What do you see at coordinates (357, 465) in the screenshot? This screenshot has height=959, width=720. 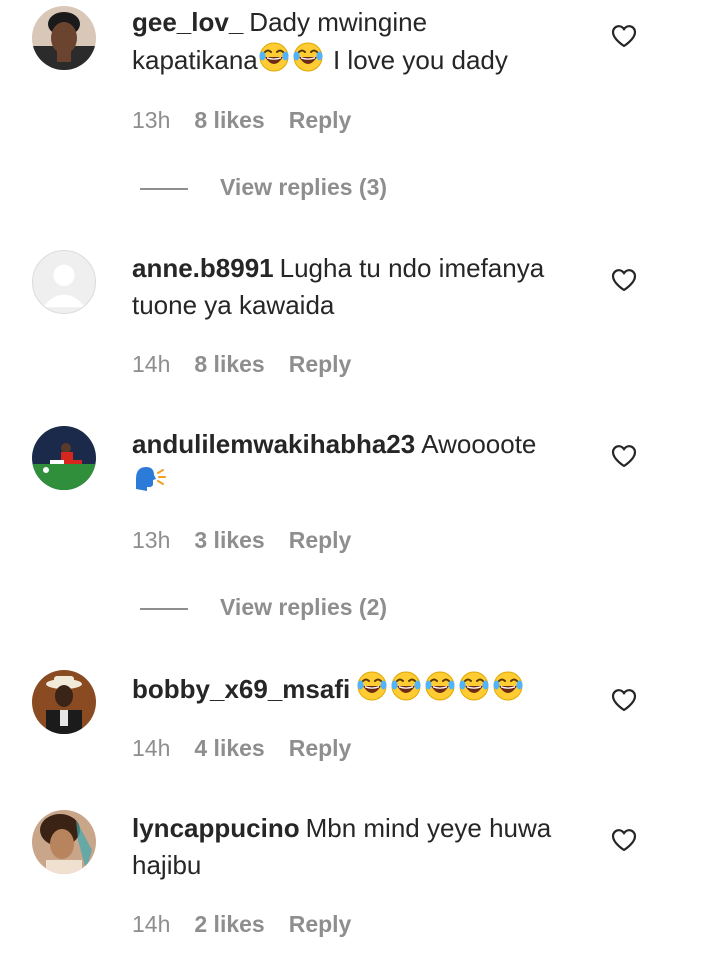 I see `comment-text-block: andulilemwakihabha23 Awoooote` at bounding box center [357, 465].